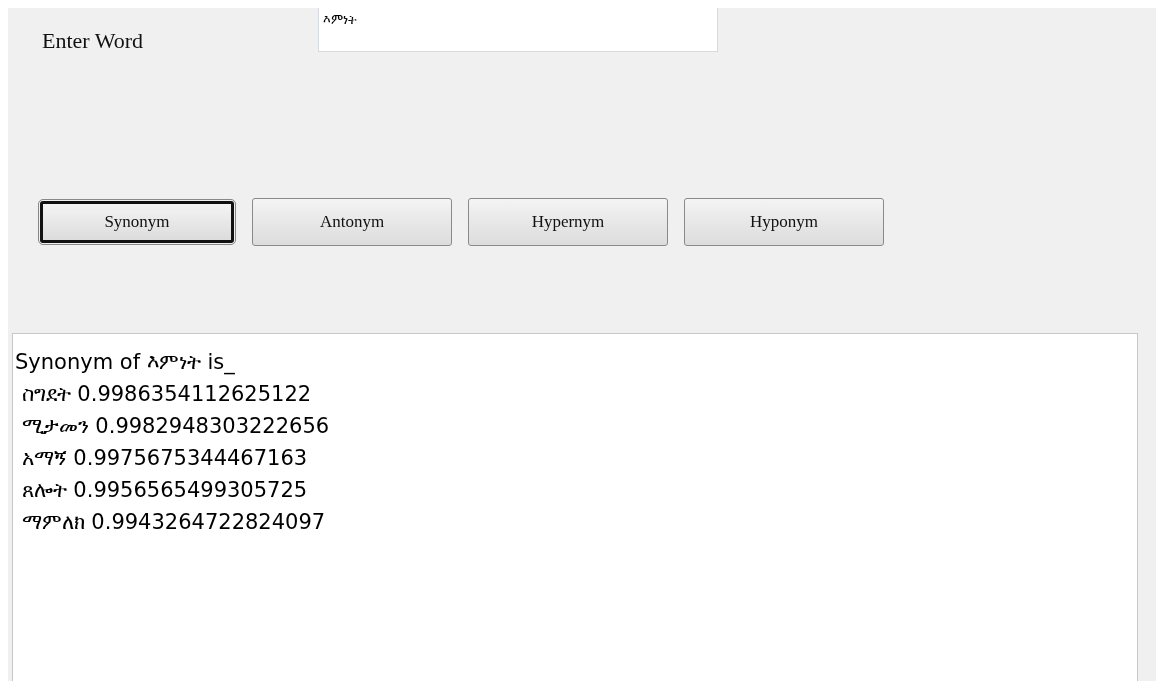  Describe the element at coordinates (166, 394) in the screenshot. I see `result-line: ስግደት 0.9986354112625122` at that location.